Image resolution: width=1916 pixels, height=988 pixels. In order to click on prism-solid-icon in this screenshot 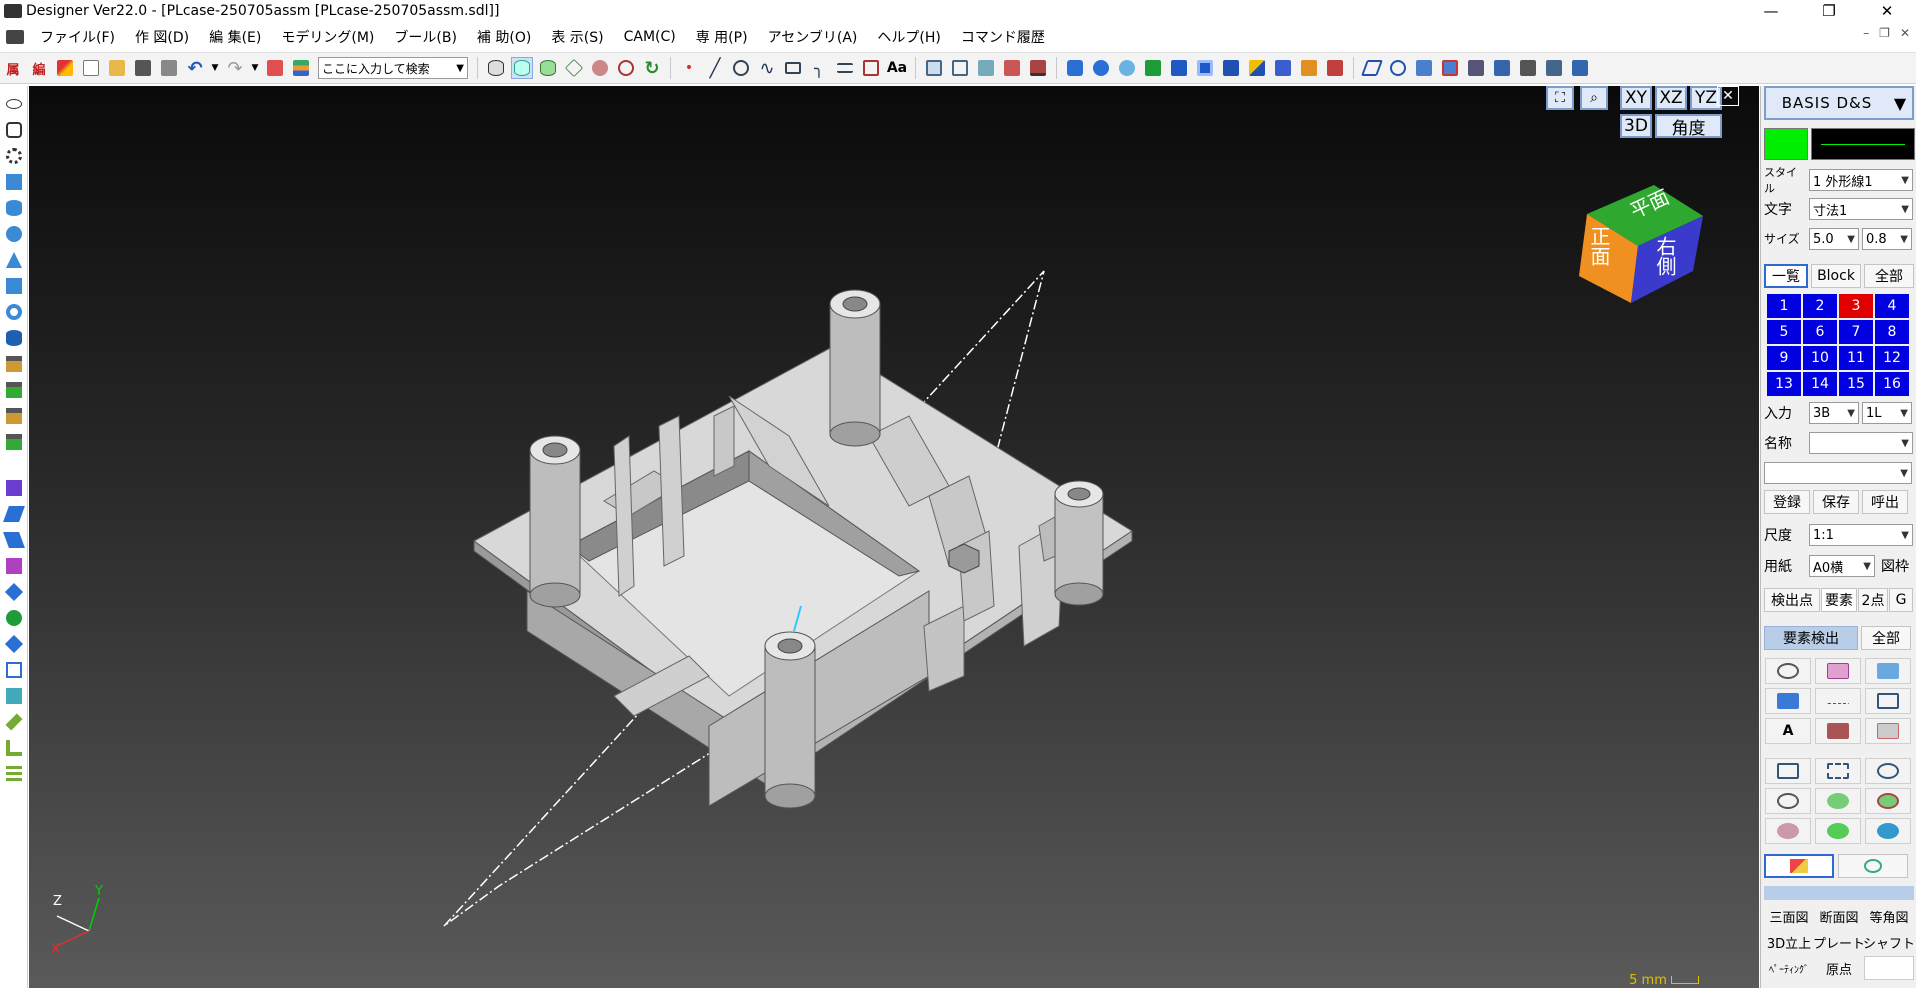, I will do `click(14, 286)`.